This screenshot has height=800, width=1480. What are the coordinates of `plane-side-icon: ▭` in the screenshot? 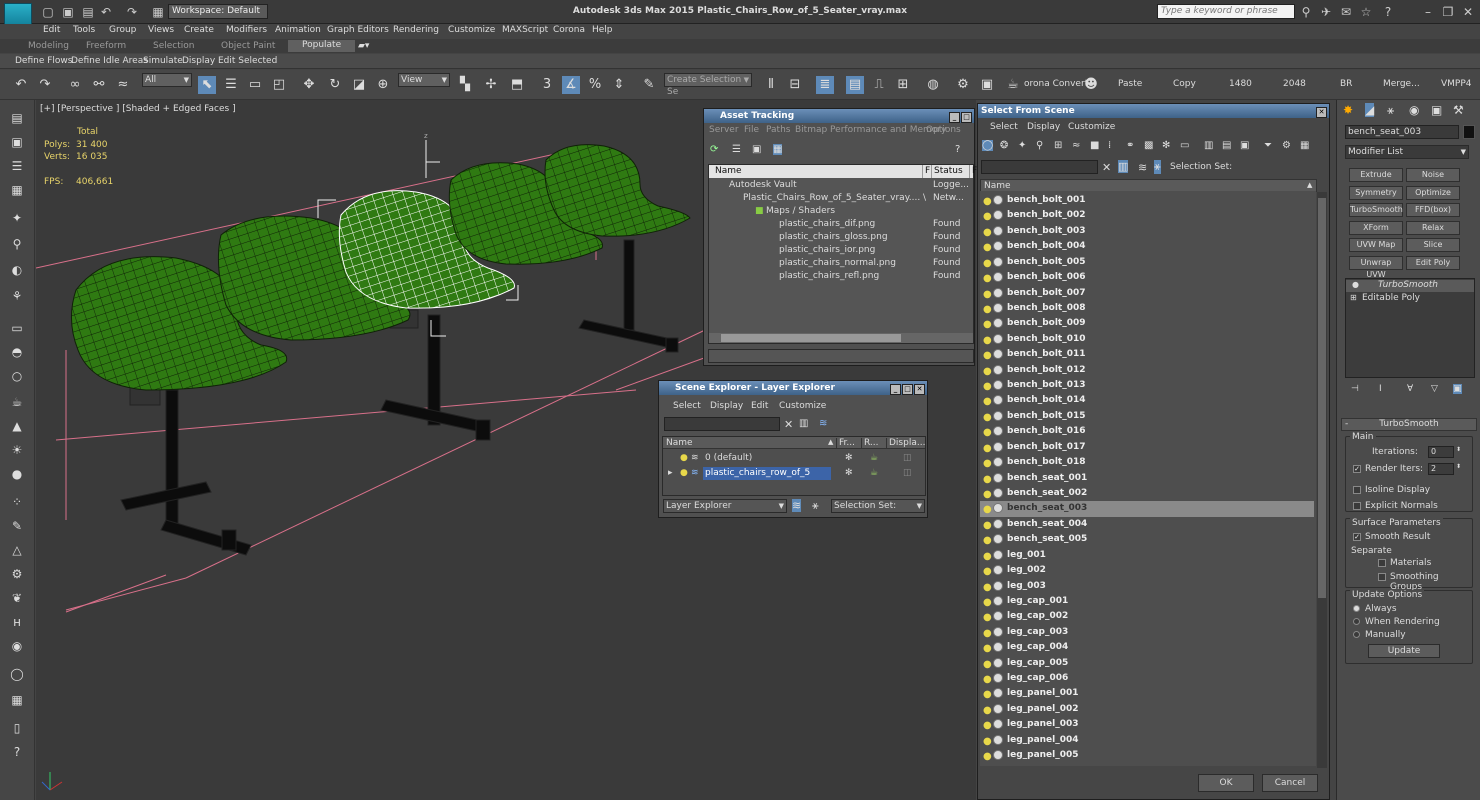 It's located at (17, 328).